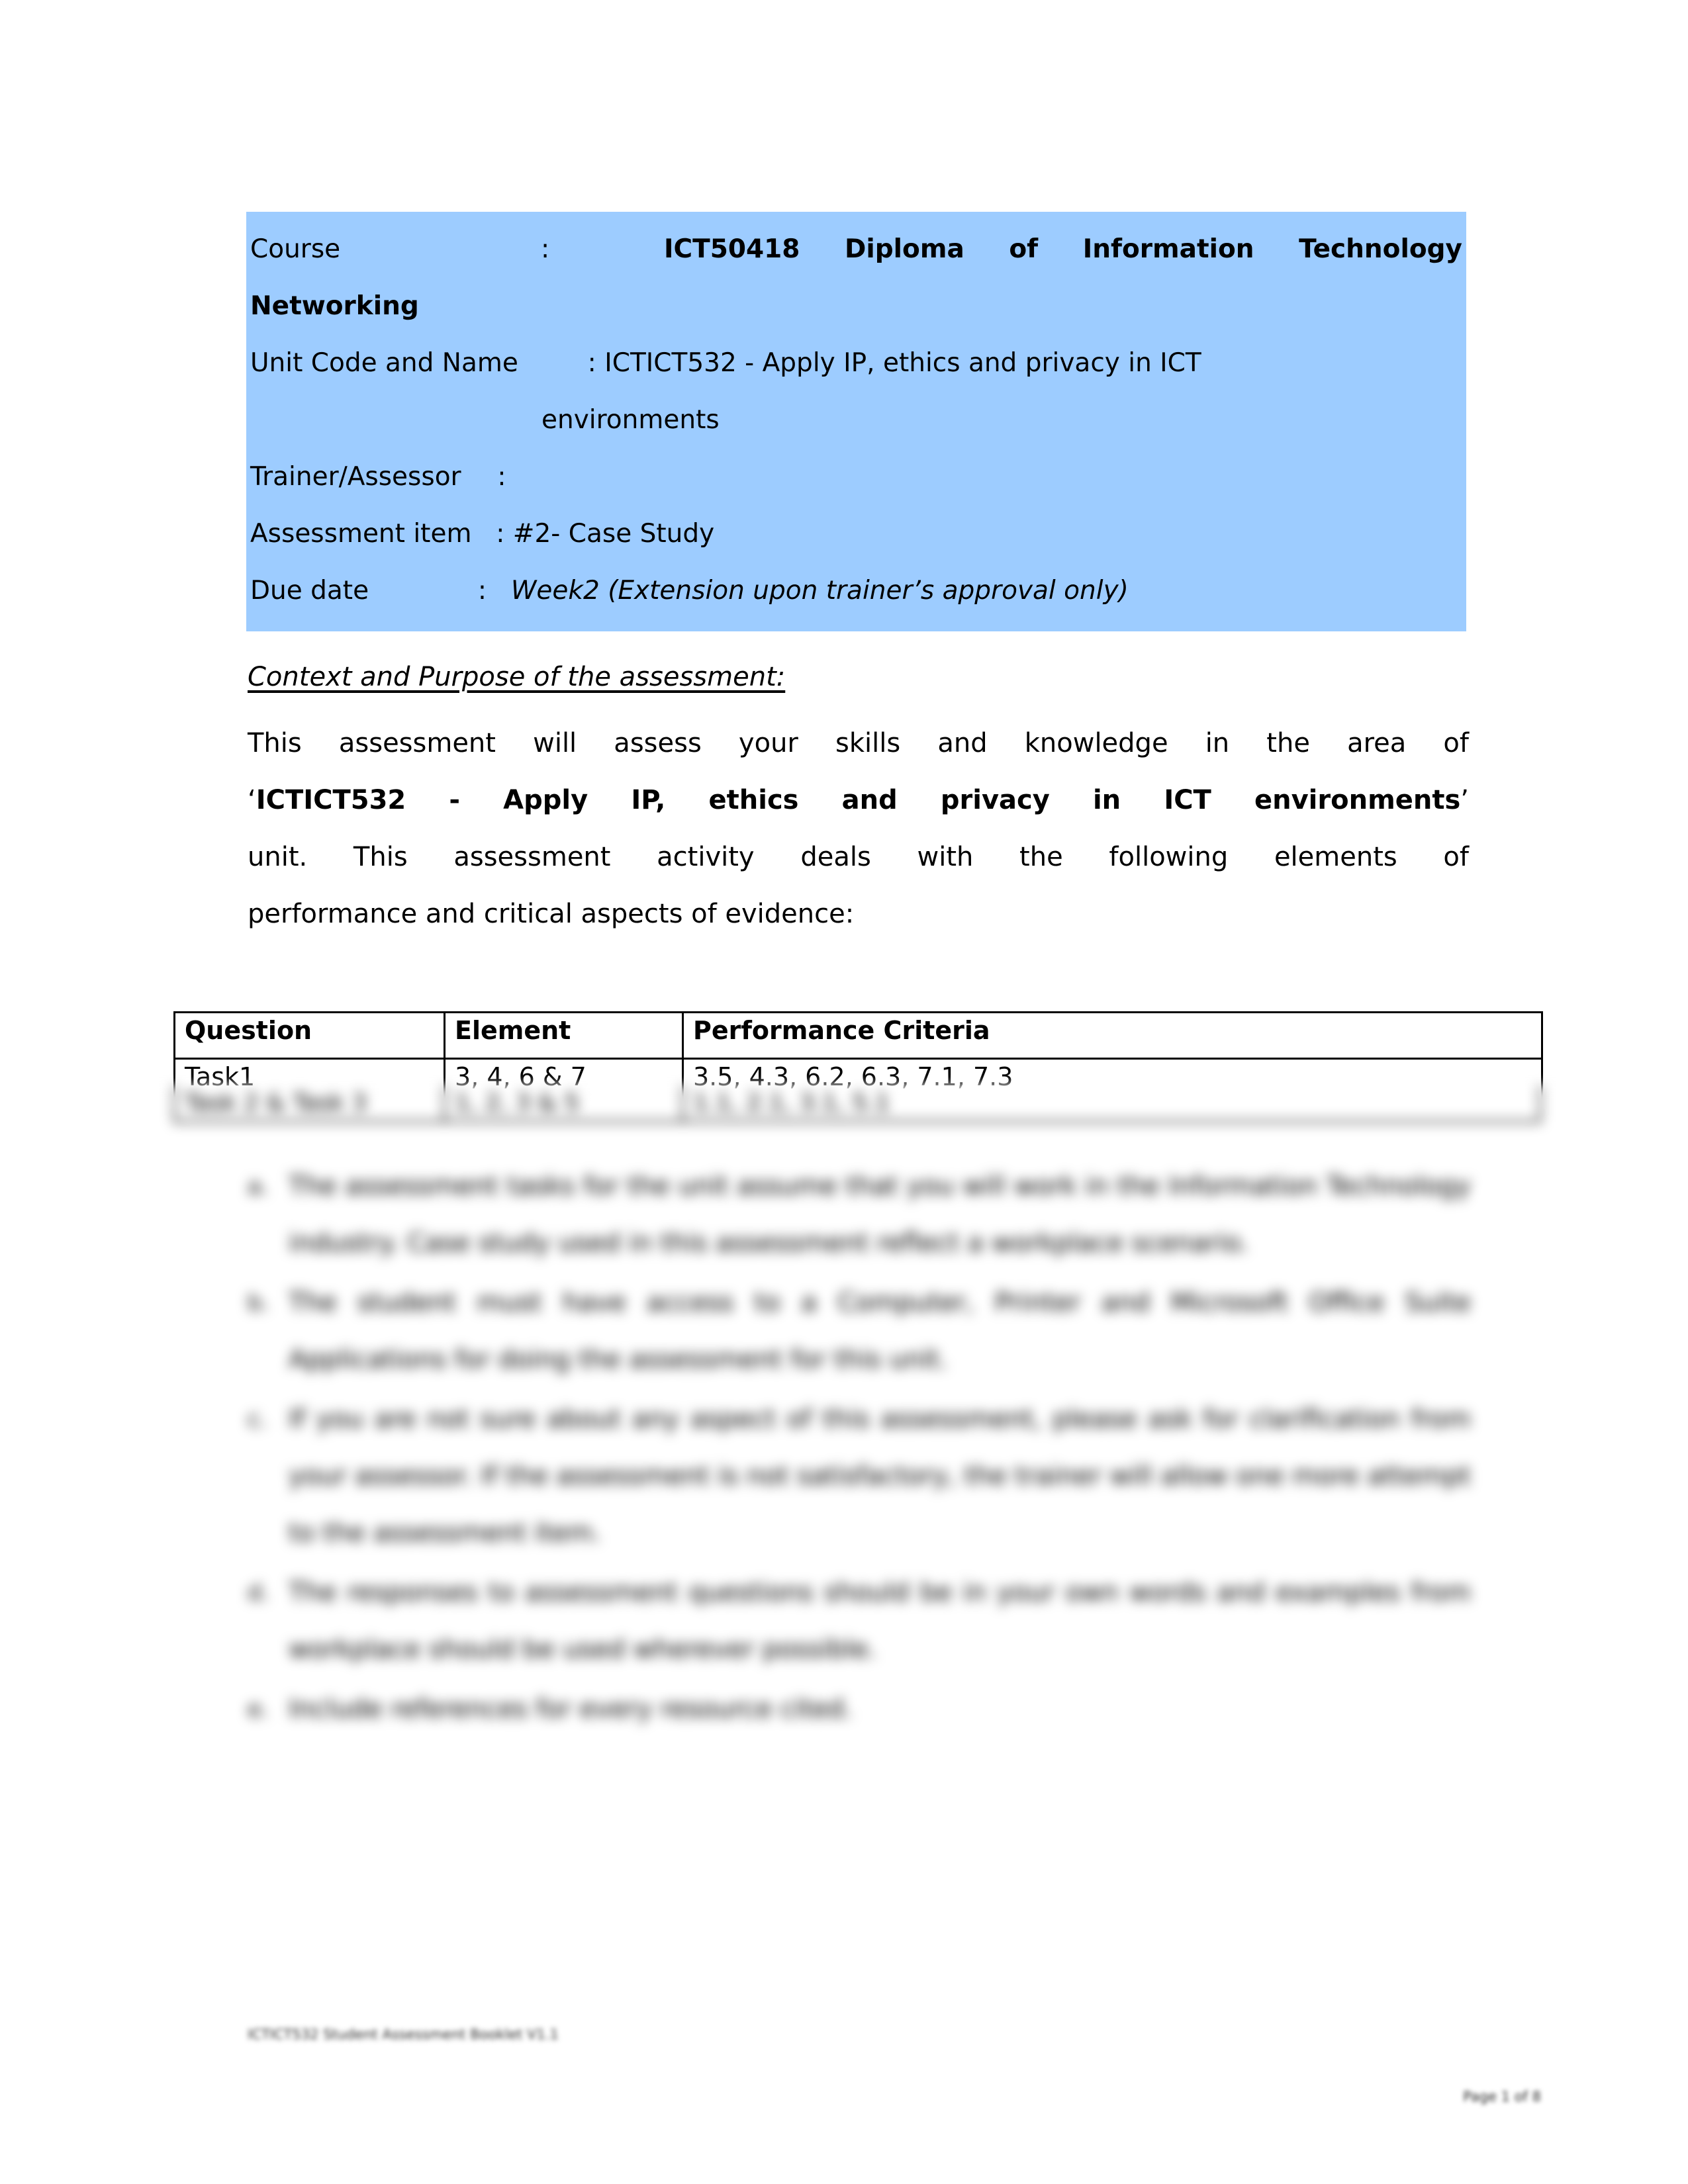 This screenshot has width=1688, height=2184. What do you see at coordinates (564, 1102) in the screenshot?
I see `cell-element: 1, 2, 3 & 5` at bounding box center [564, 1102].